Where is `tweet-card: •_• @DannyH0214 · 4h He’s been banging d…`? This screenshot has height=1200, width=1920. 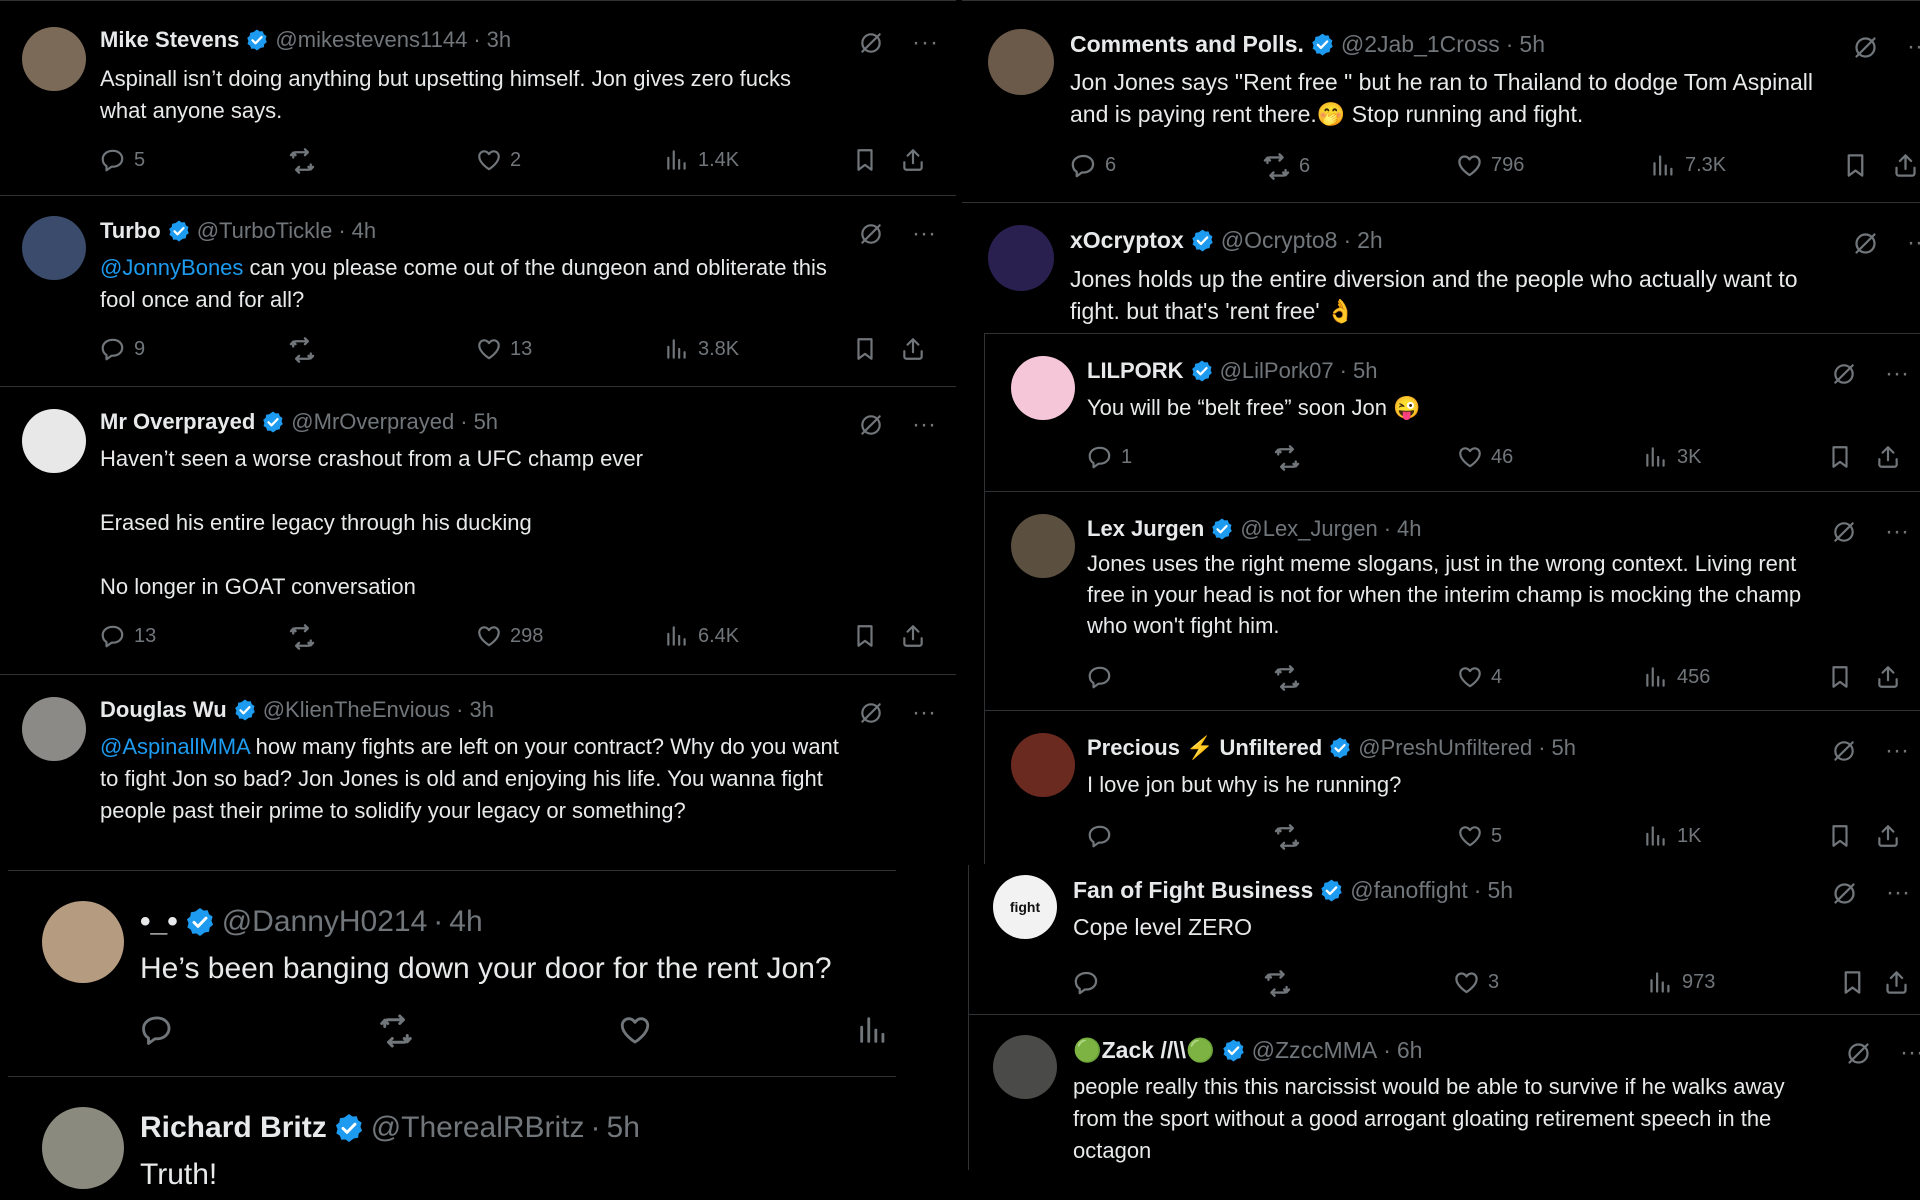 tweet-card: •_• @DannyH0214 · 4h He’s been banging d… is located at coordinates (452, 973).